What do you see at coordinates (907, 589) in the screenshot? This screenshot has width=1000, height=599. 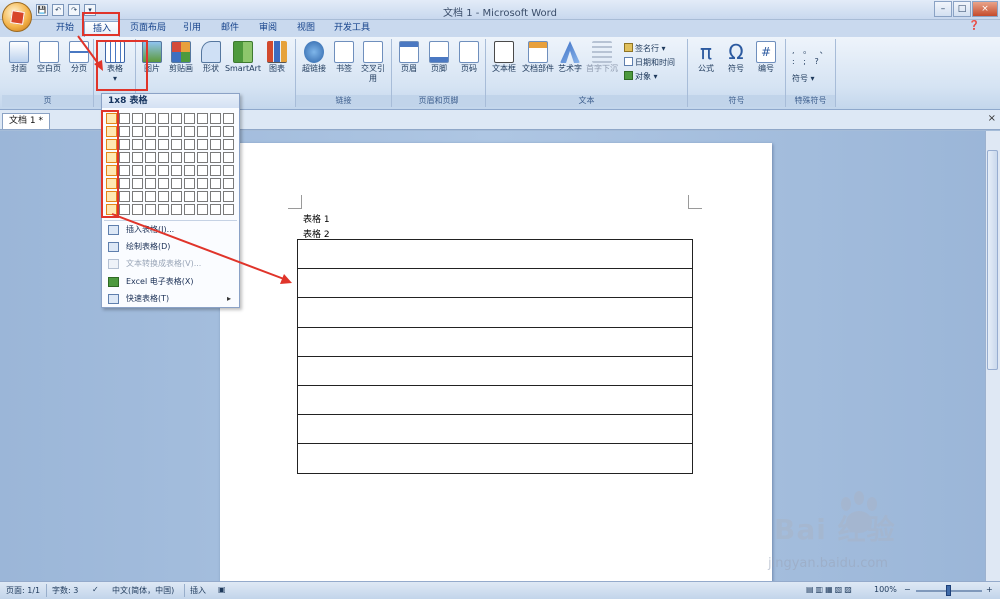 I see `zoom-out-button: −` at bounding box center [907, 589].